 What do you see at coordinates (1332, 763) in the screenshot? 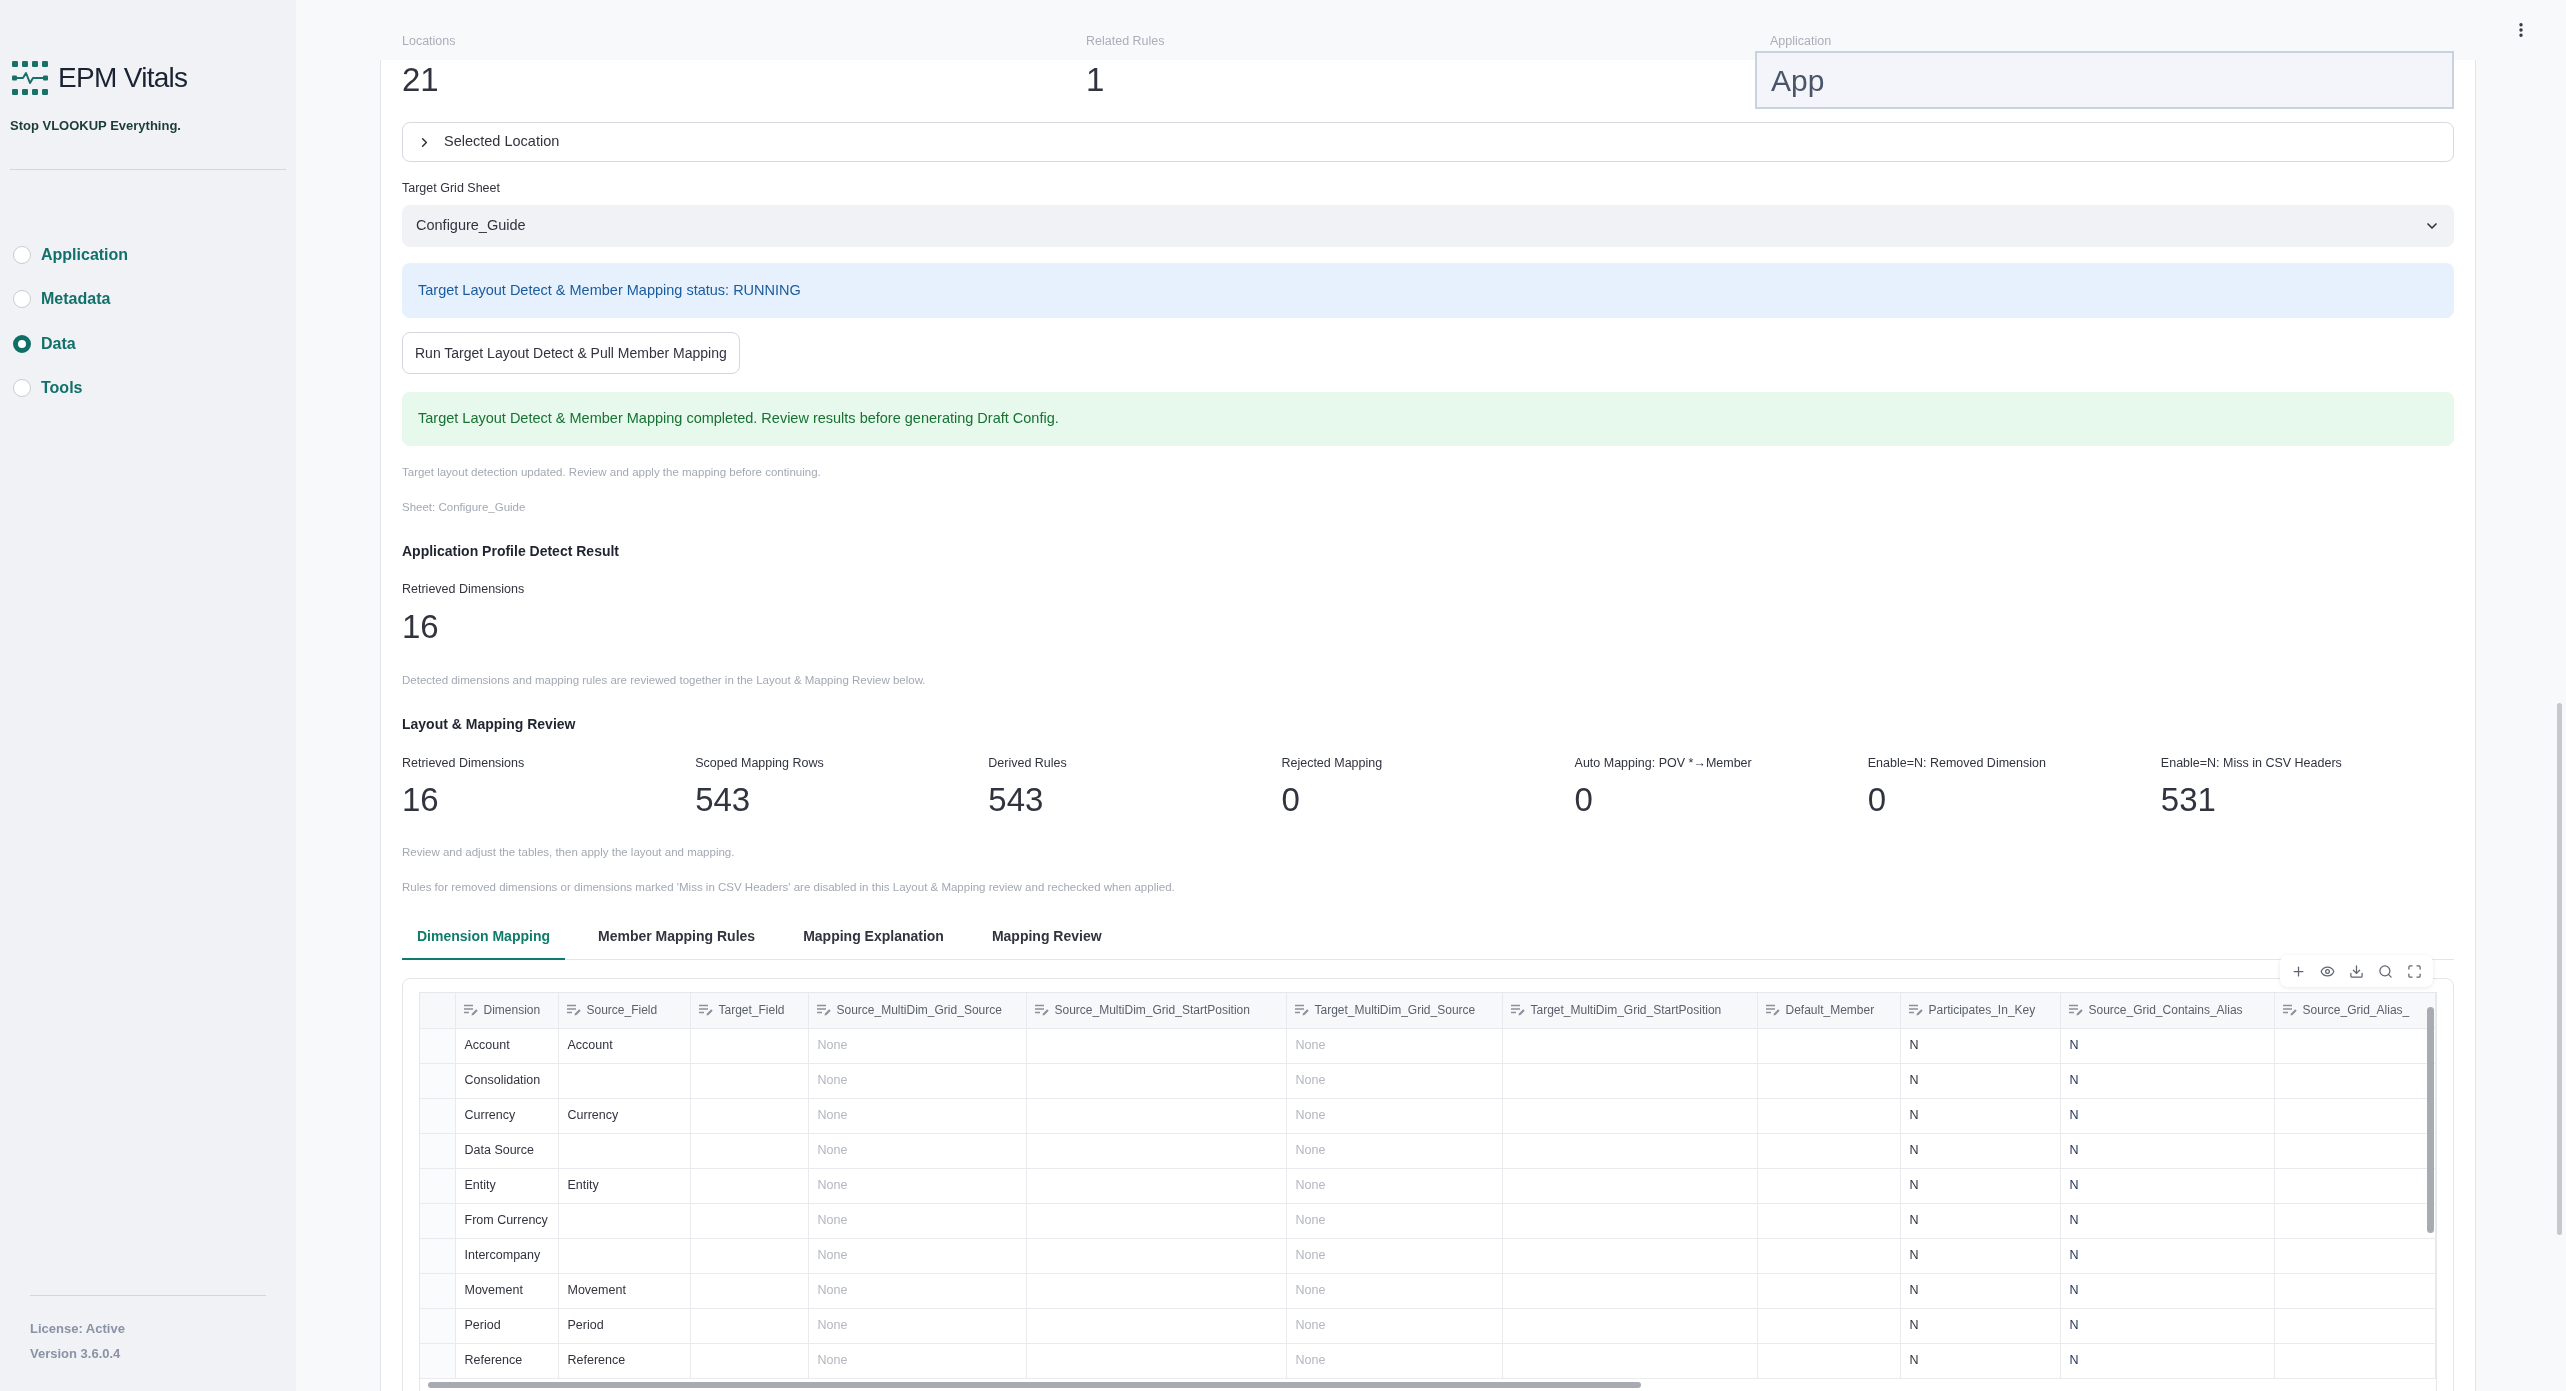
I see `metric-label: Rejected Mapping` at bounding box center [1332, 763].